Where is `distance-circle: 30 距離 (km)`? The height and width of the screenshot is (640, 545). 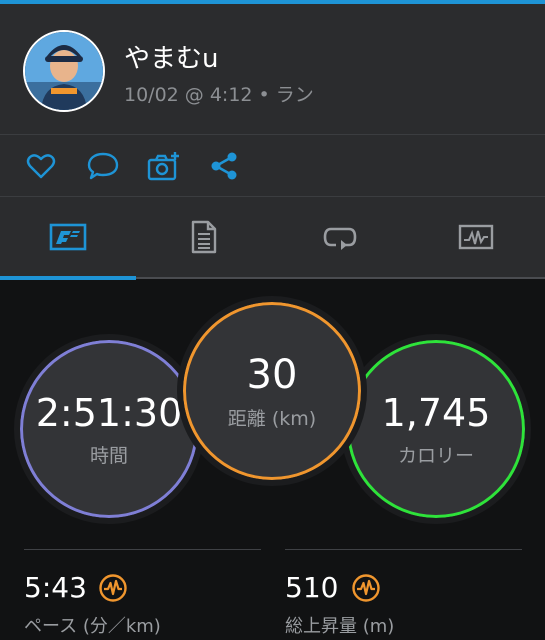 distance-circle: 30 距離 (km) is located at coordinates (272, 391).